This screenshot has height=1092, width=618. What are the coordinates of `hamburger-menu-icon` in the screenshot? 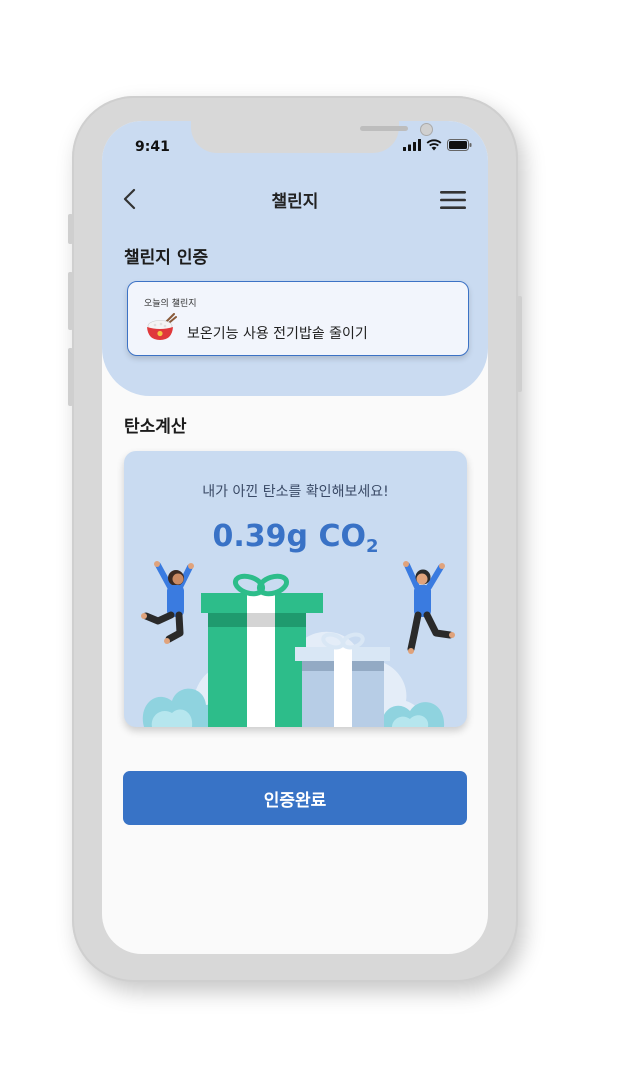 It's located at (453, 200).